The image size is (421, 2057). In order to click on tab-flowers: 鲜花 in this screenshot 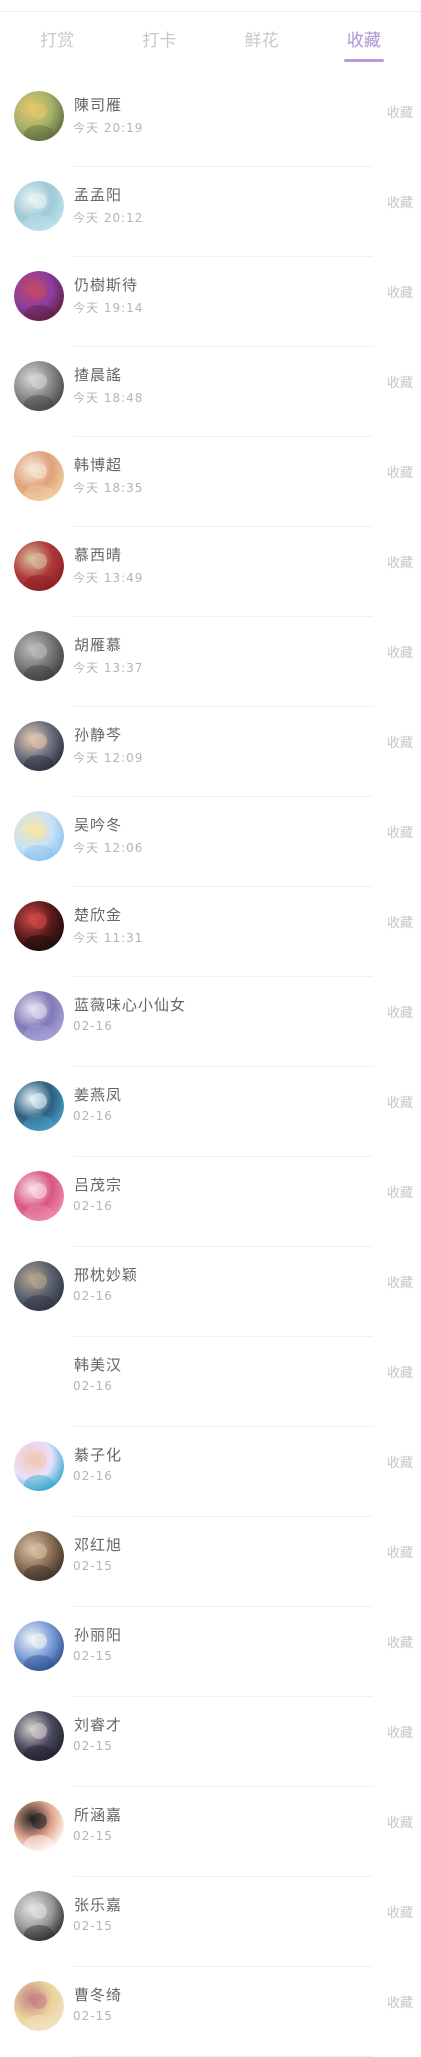, I will do `click(262, 38)`.